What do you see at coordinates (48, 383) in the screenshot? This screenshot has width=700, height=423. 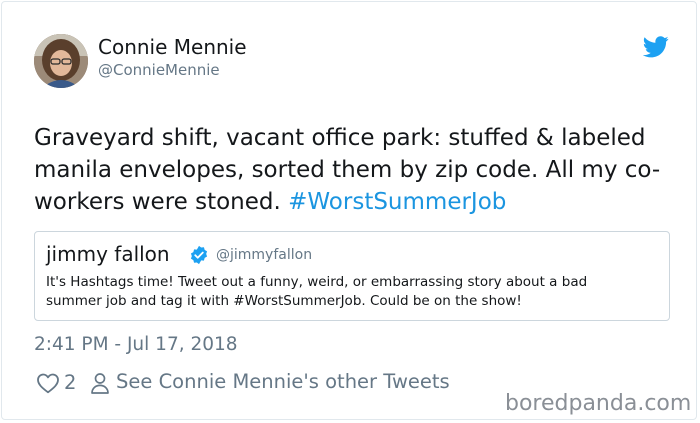 I see `heart-icon` at bounding box center [48, 383].